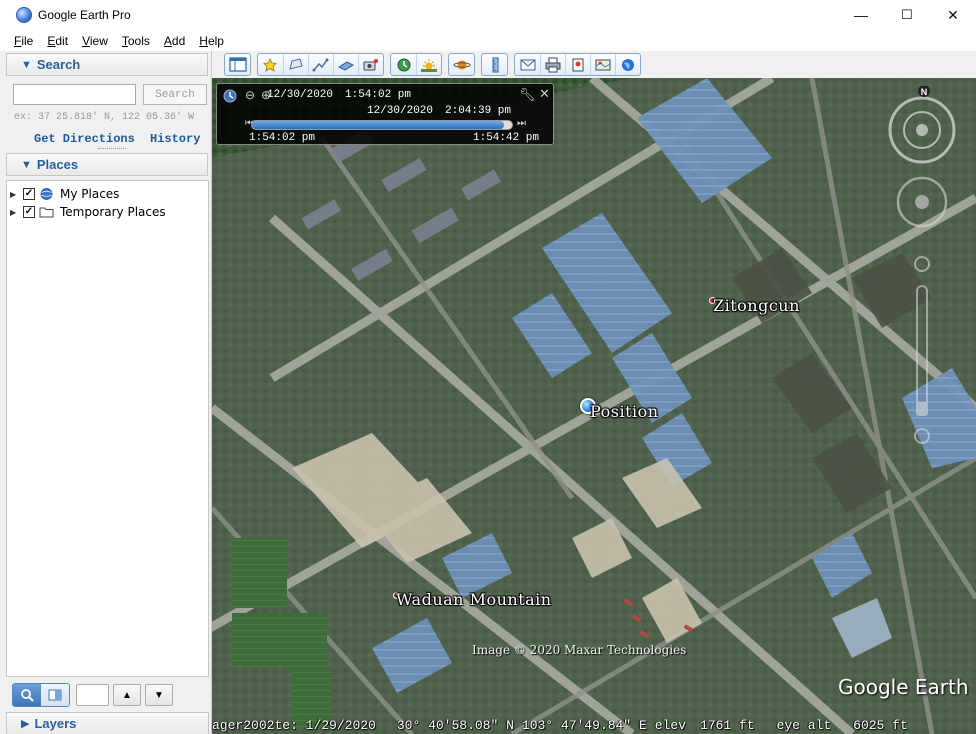 This screenshot has height=734, width=976. Describe the element at coordinates (23, 41) in the screenshot. I see `menu-file: File` at that location.